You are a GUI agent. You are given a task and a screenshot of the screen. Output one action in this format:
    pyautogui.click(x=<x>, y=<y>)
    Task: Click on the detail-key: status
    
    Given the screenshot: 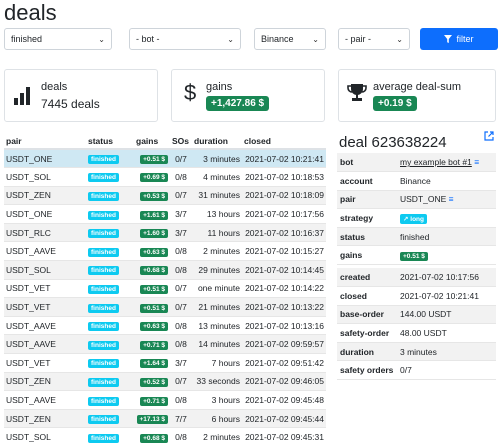 What is the action you would take?
    pyautogui.click(x=367, y=237)
    